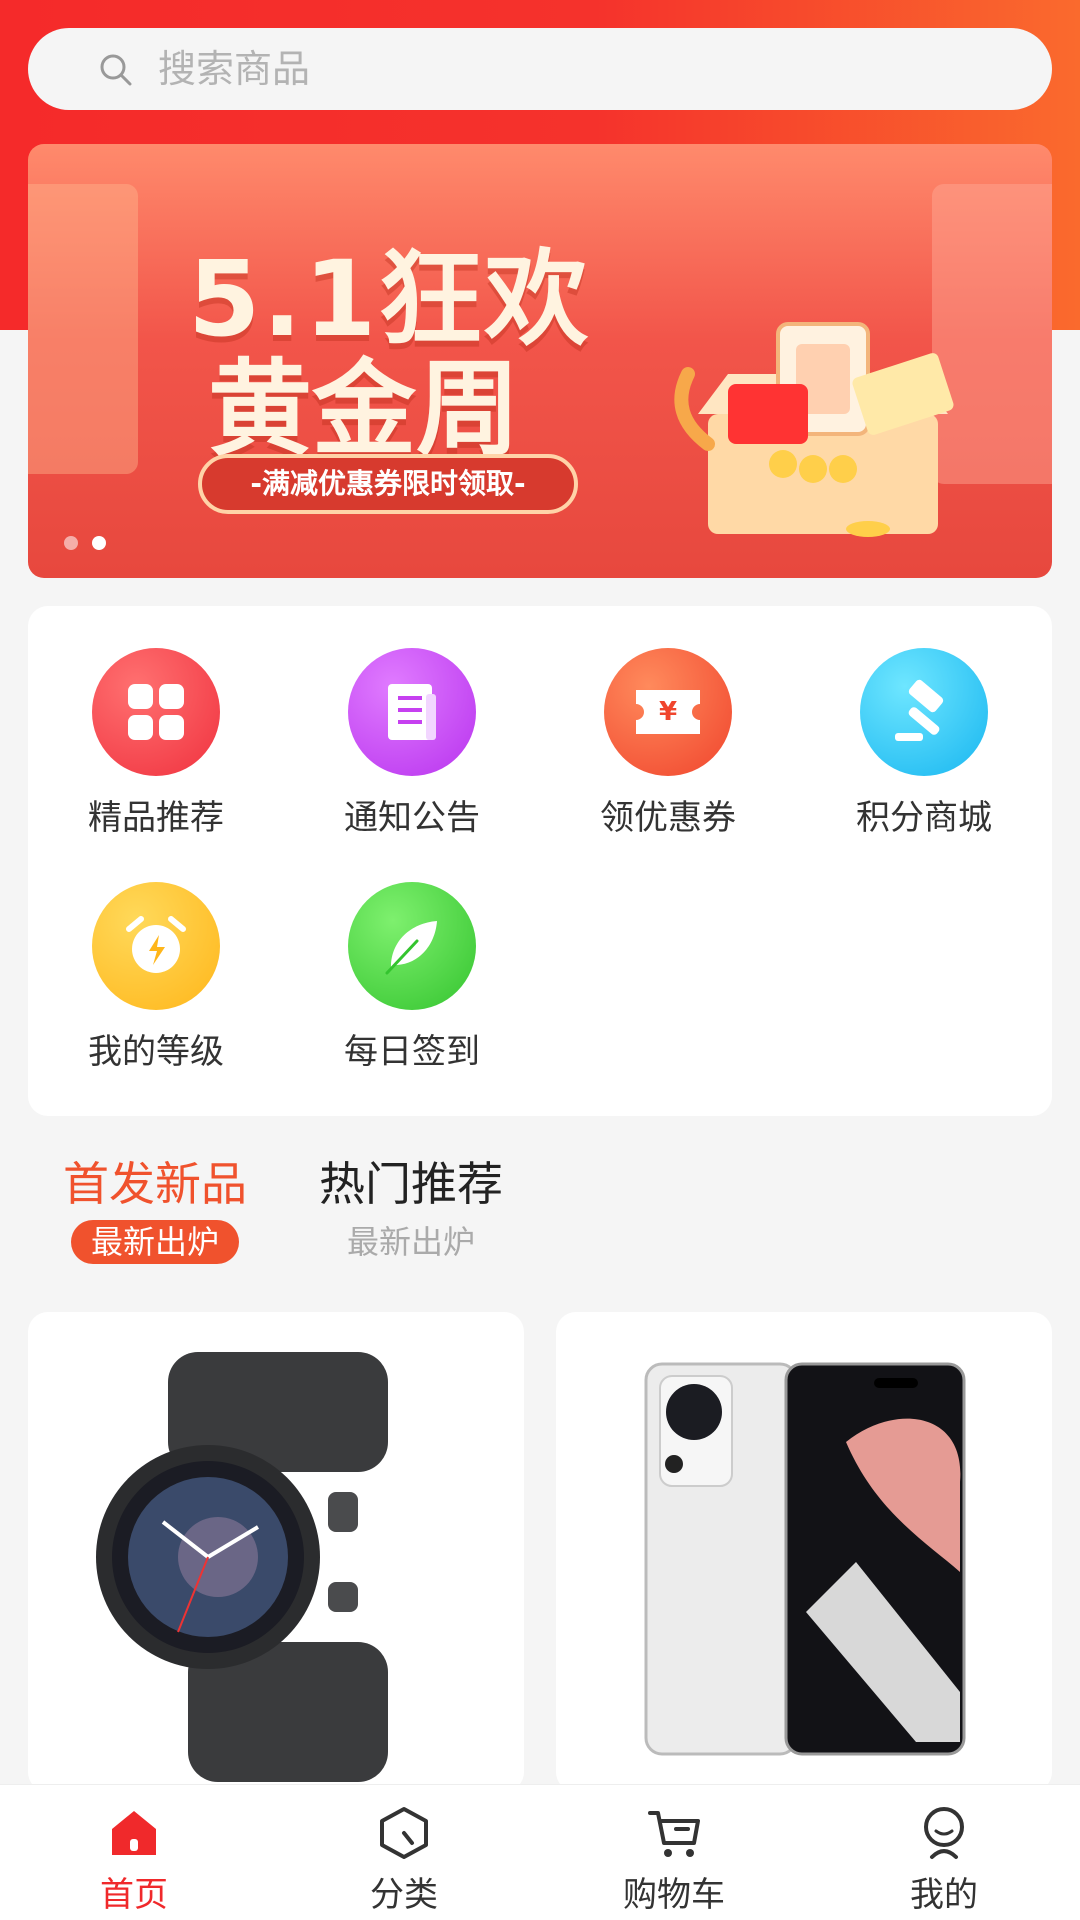  Describe the element at coordinates (134, 1895) in the screenshot. I see `tabbar-label: 首页` at that location.